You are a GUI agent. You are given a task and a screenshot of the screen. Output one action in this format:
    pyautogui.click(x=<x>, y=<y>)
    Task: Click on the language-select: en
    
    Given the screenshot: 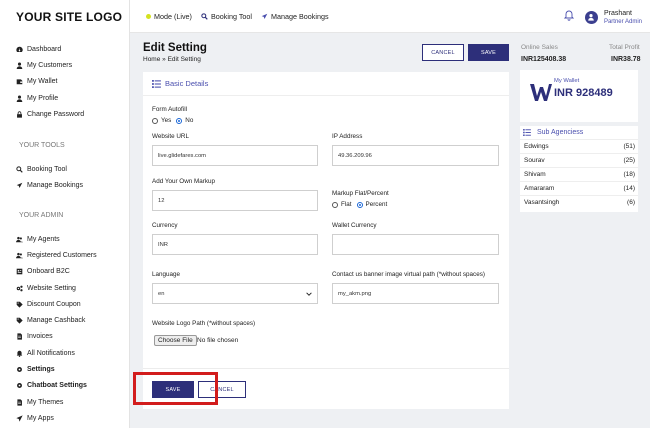 What is the action you would take?
    pyautogui.click(x=235, y=293)
    